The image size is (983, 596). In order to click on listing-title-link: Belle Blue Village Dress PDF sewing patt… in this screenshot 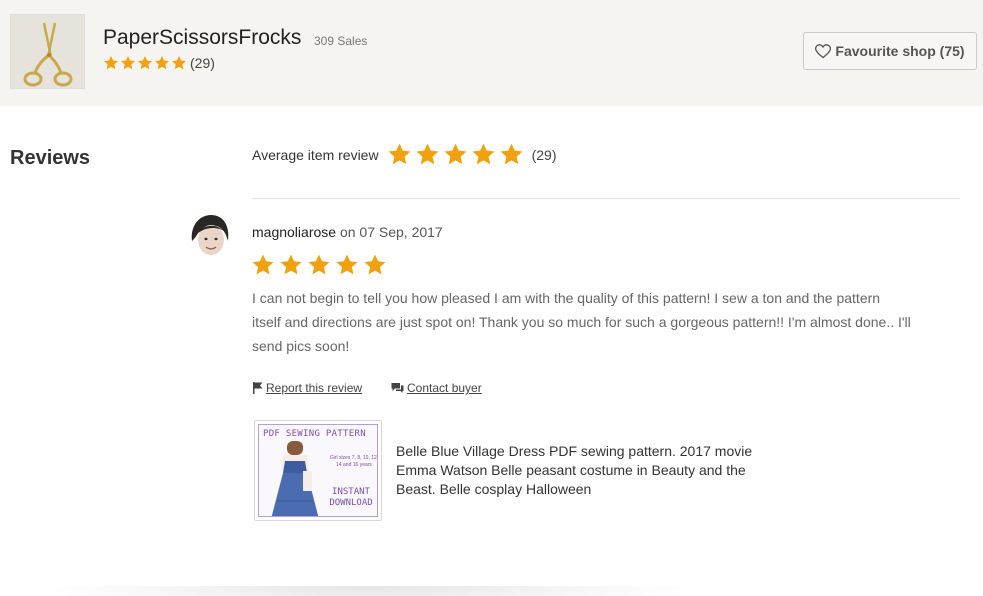, I will do `click(586, 470)`.